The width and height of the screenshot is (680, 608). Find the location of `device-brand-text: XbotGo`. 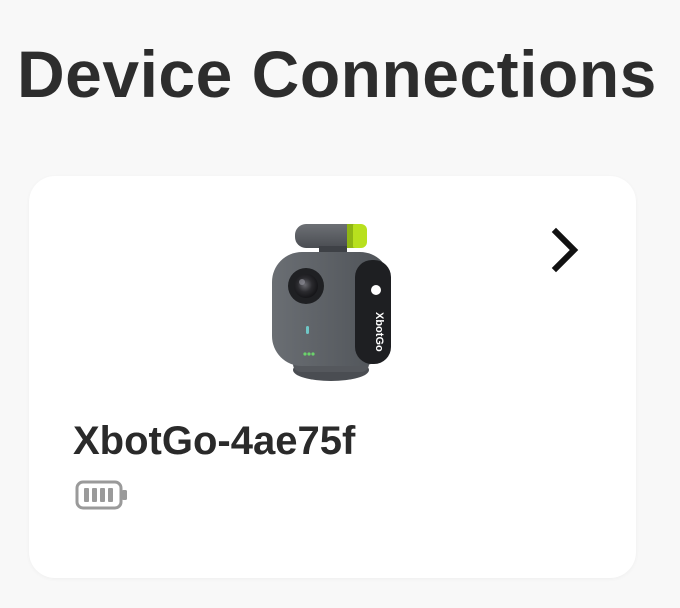

device-brand-text: XbotGo is located at coordinates (379, 332).